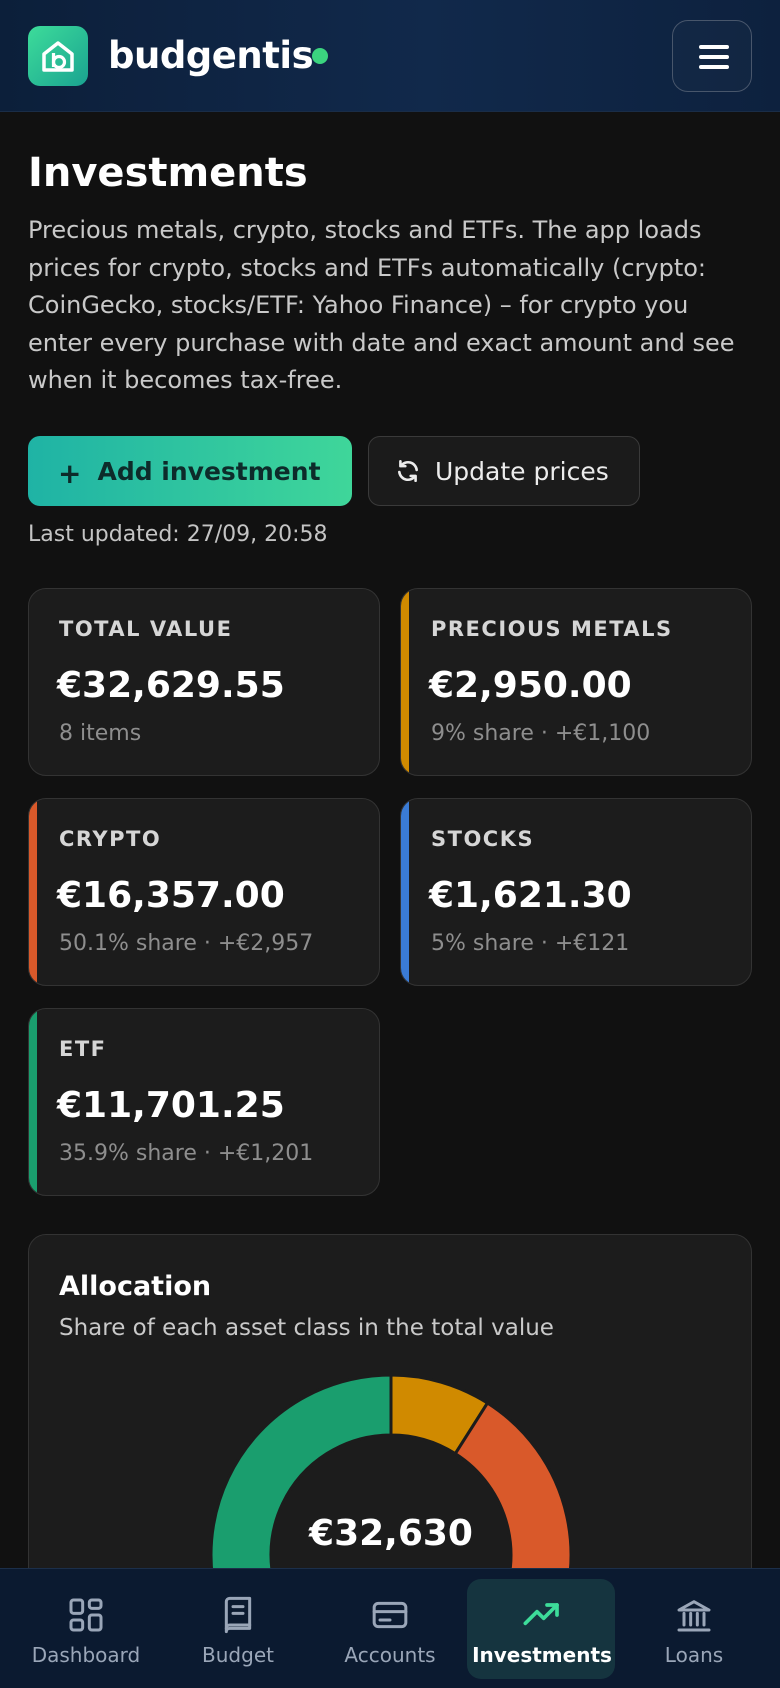 The height and width of the screenshot is (1688, 780). I want to click on nav-item-dashboard: Dashboard, so click(86, 1628).